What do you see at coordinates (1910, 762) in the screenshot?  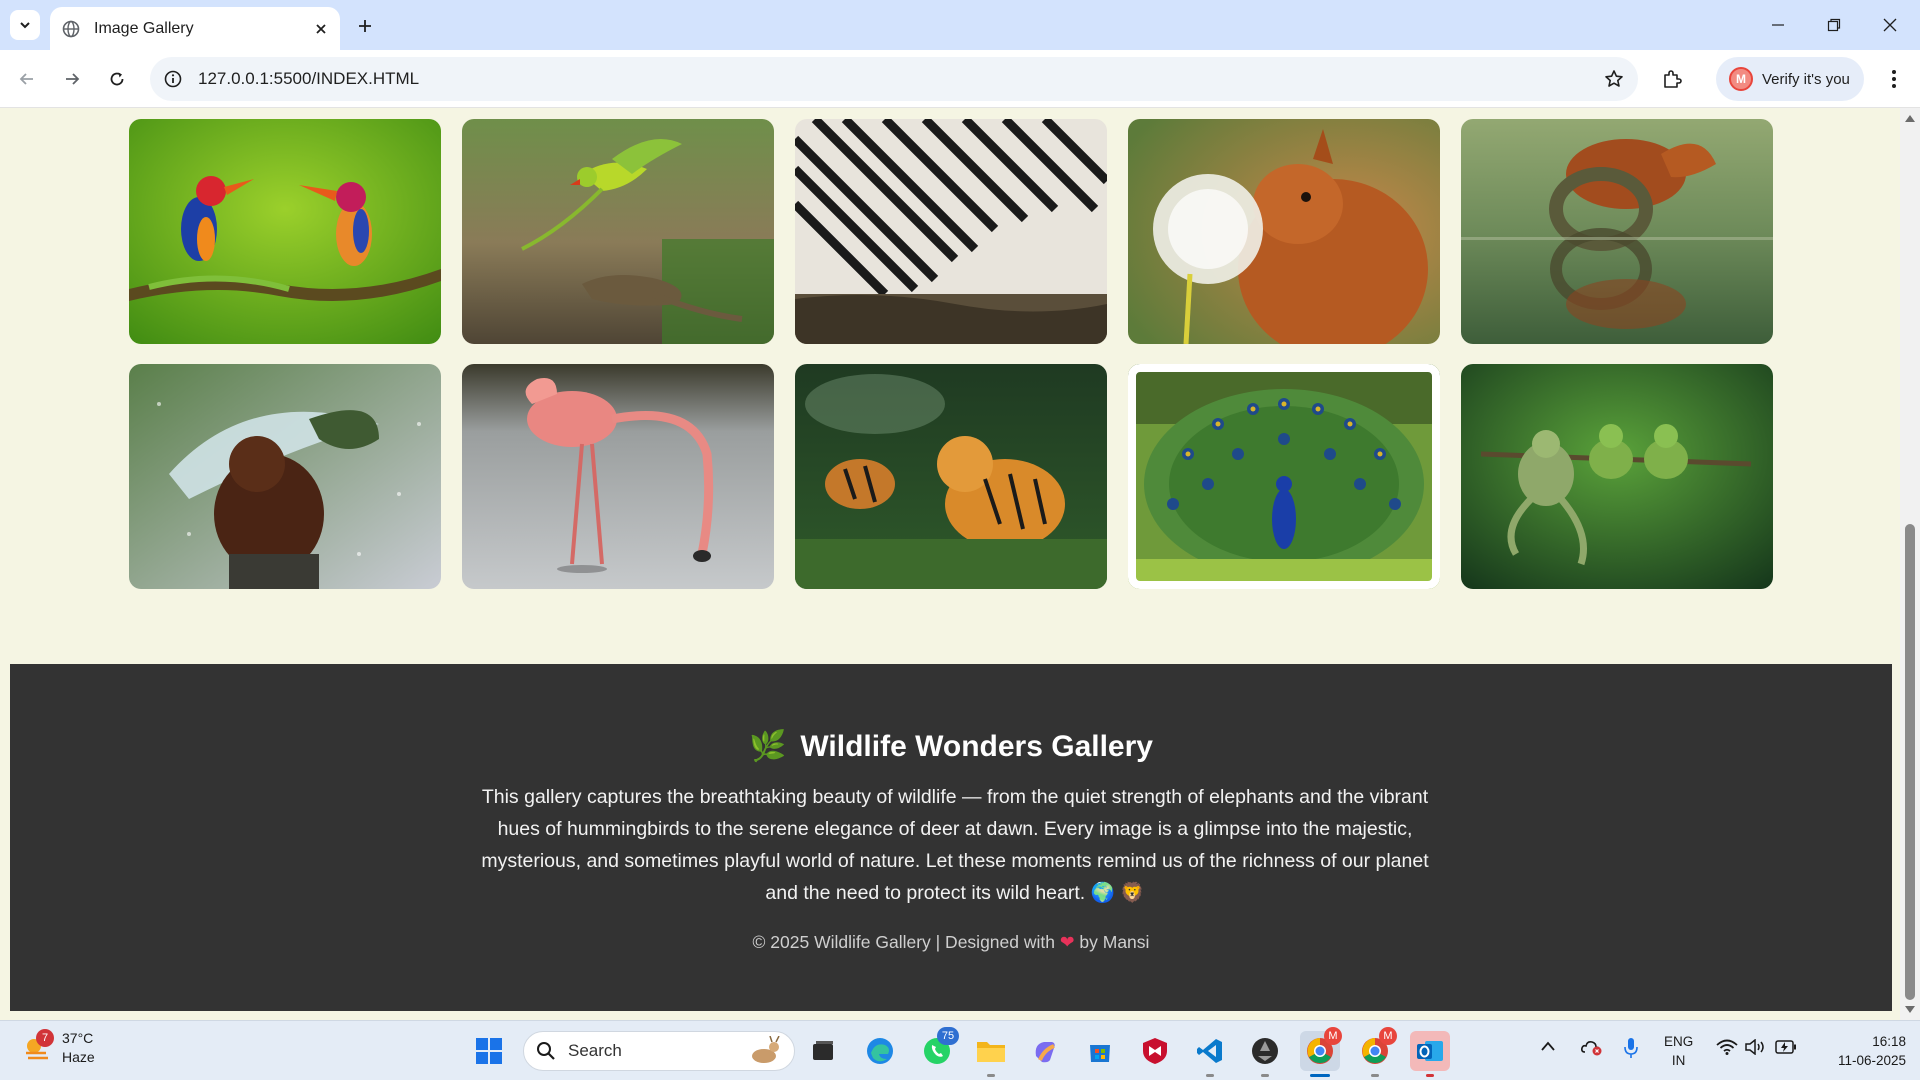 I see `scroll-thumb` at bounding box center [1910, 762].